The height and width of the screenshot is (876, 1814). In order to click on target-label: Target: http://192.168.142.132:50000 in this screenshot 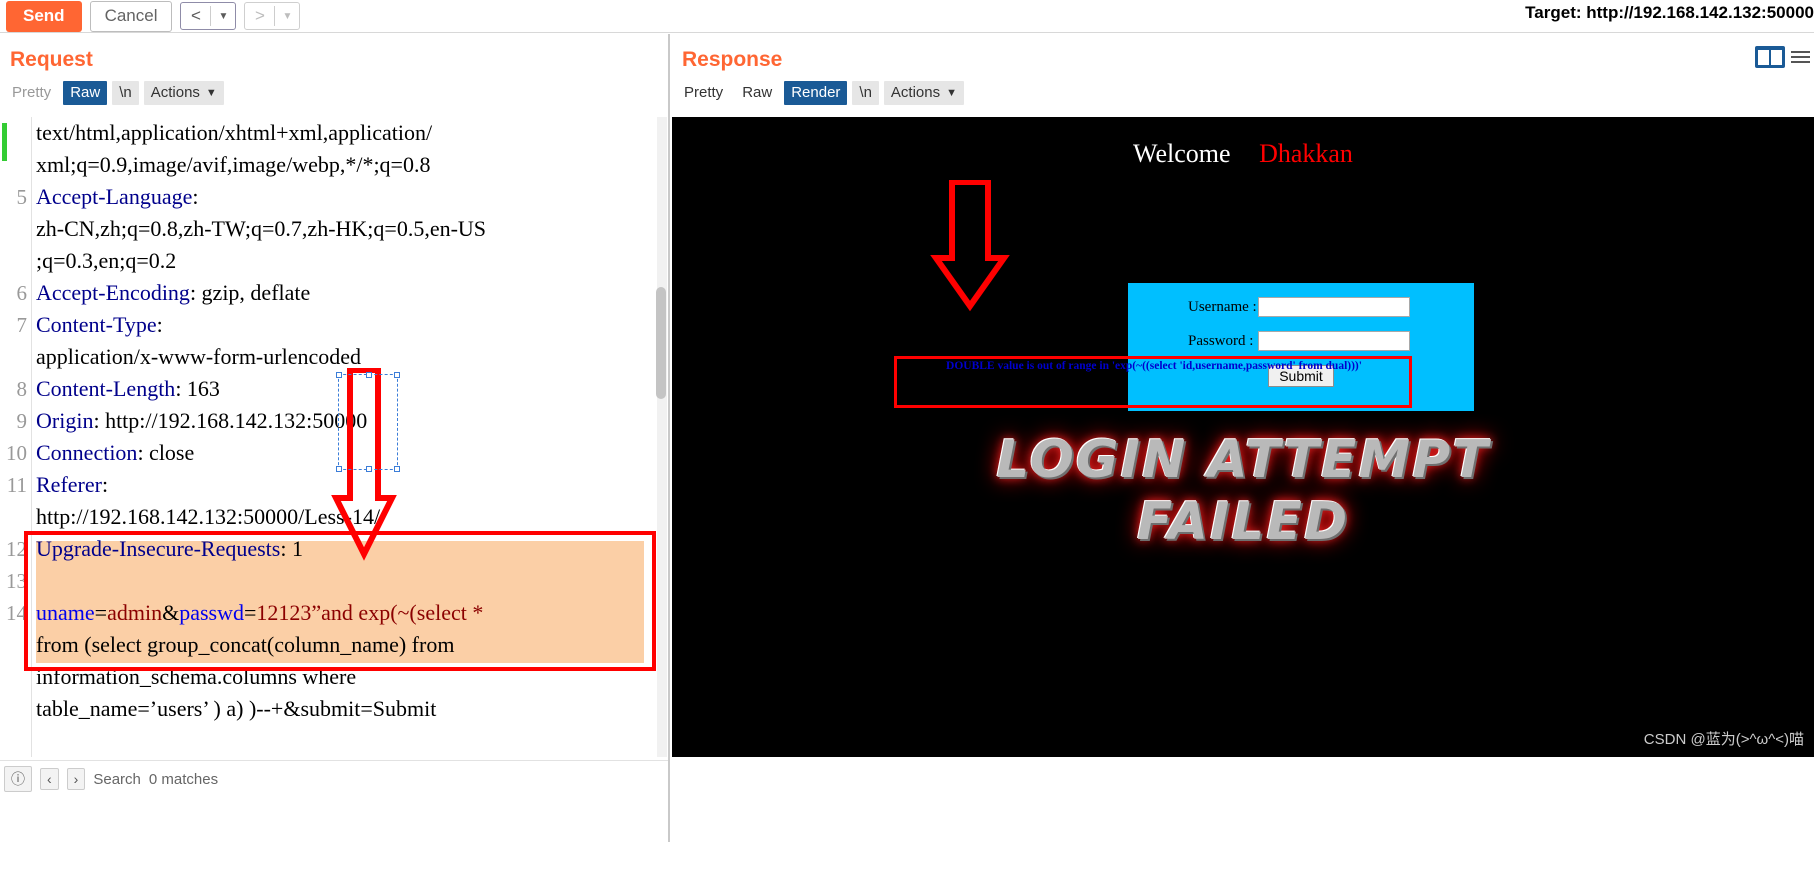, I will do `click(1669, 12)`.